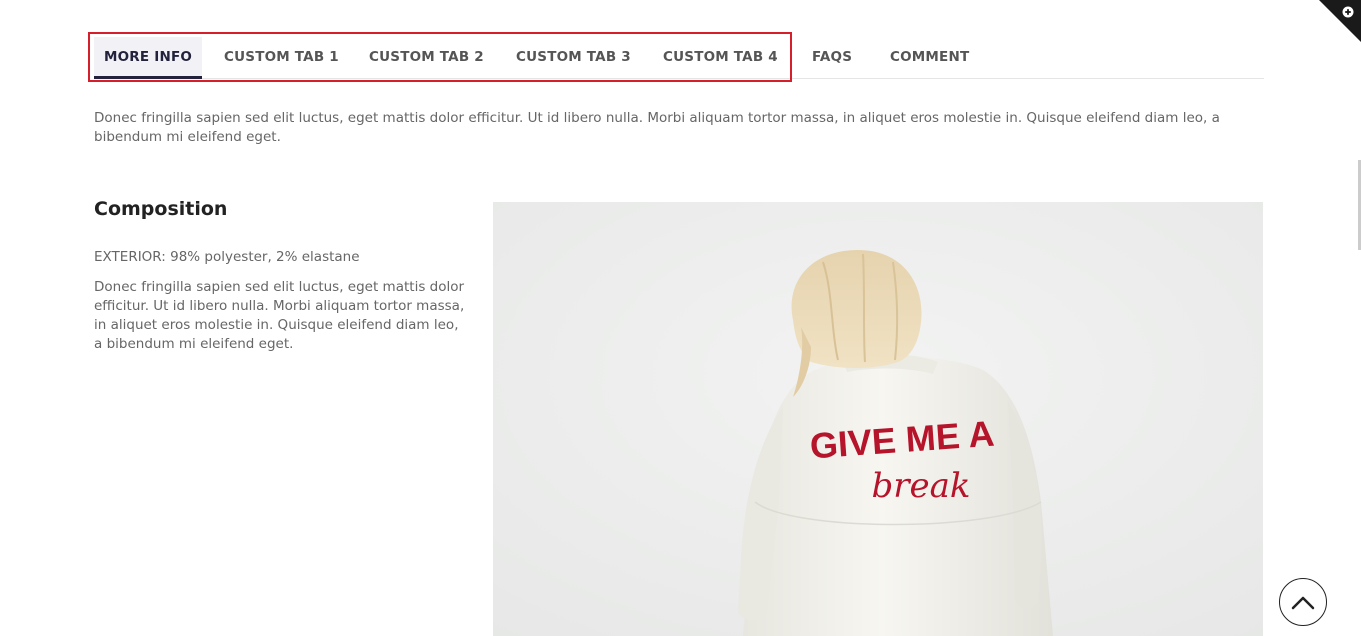 This screenshot has width=1361, height=636. What do you see at coordinates (573, 57) in the screenshot?
I see `tab-custom-3: CUSTOM TAB 3` at bounding box center [573, 57].